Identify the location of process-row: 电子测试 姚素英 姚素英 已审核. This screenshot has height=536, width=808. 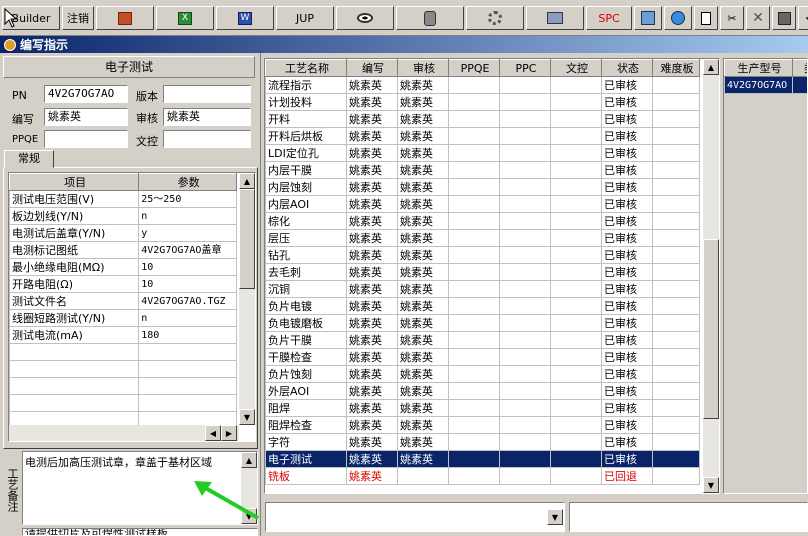
(482, 459).